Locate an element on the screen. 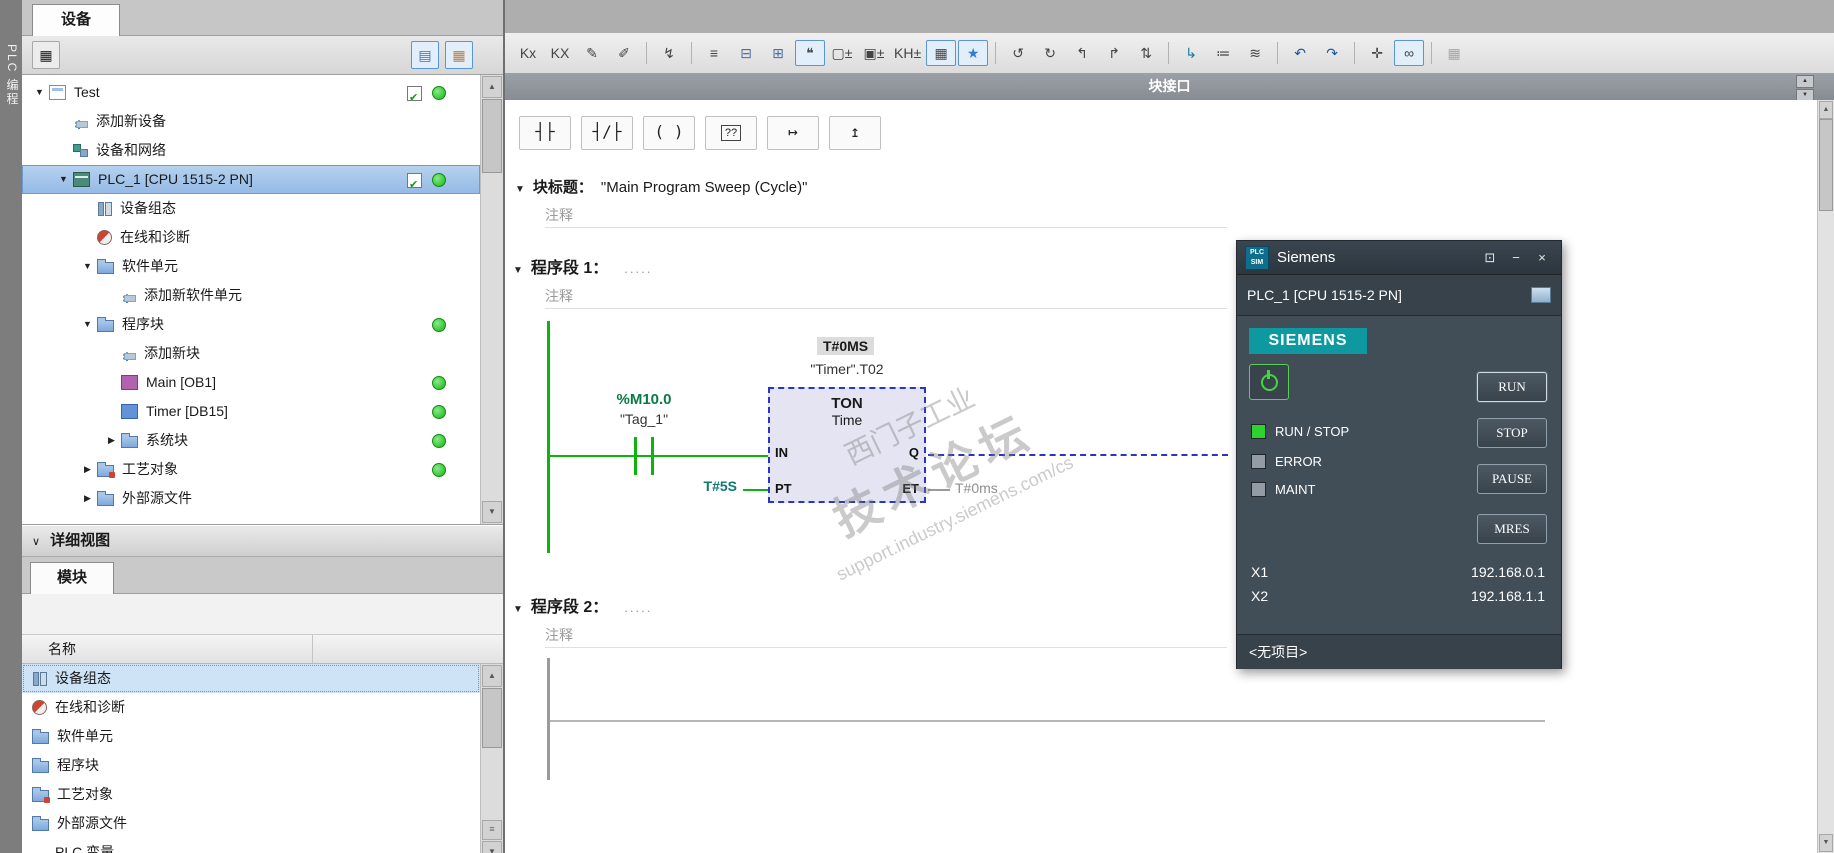 Image resolution: width=1834 pixels, height=853 pixels. update-calls-icon: ↯ is located at coordinates (669, 53).